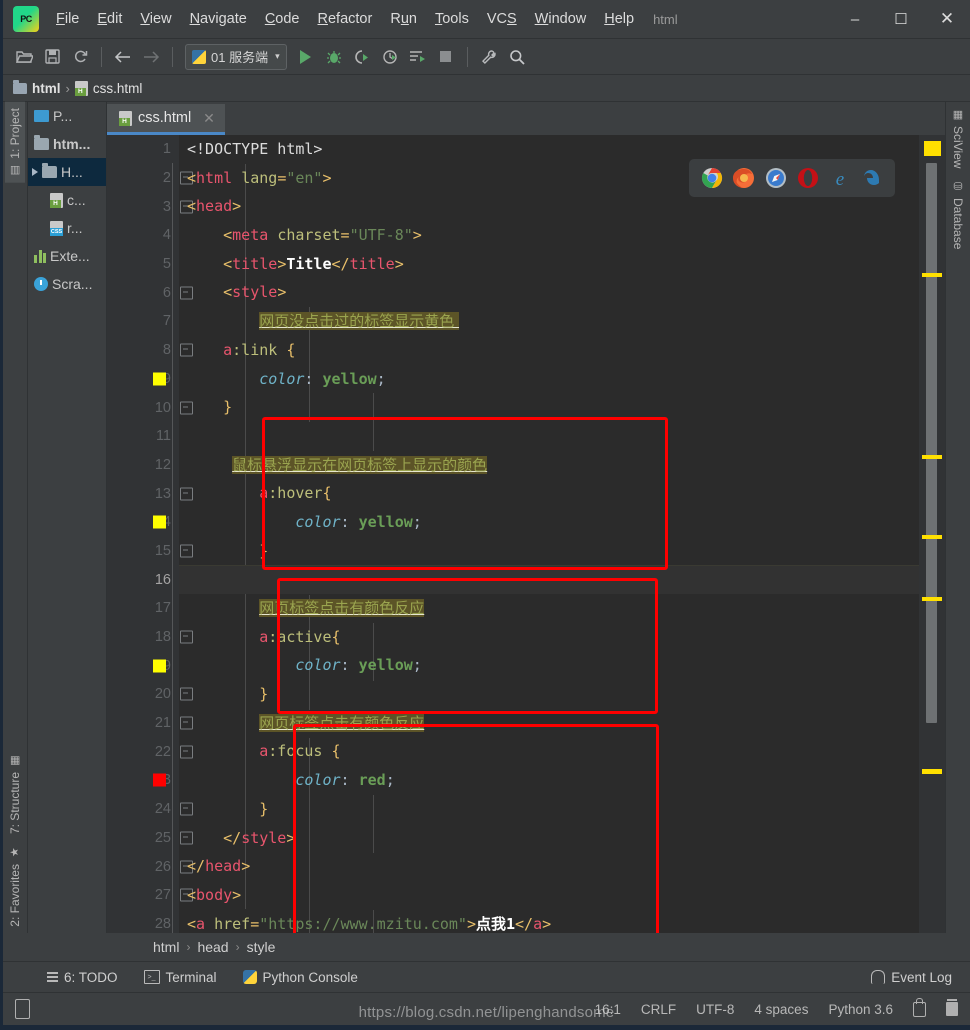 Image resolution: width=970 pixels, height=1030 pixels. Describe the element at coordinates (549, 350) in the screenshot. I see `code-line: a:link {` at that location.